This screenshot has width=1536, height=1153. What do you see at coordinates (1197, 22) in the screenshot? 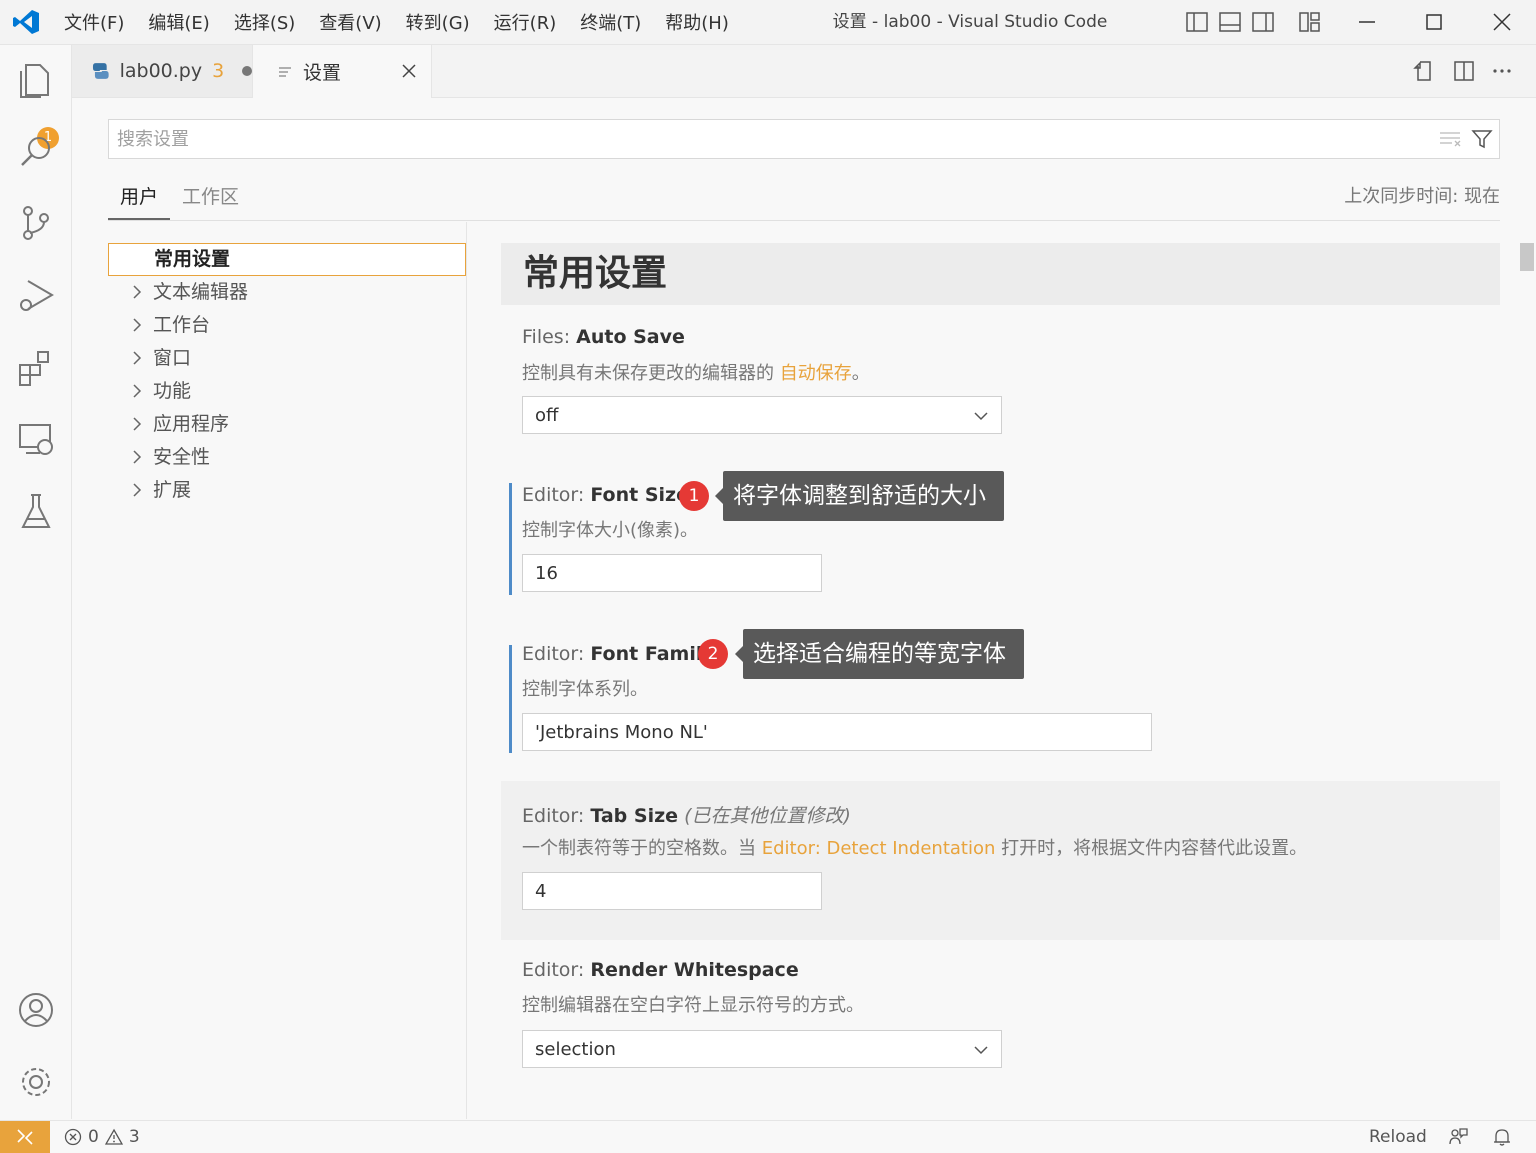
I see `toggle-primary-sidebar-icon` at bounding box center [1197, 22].